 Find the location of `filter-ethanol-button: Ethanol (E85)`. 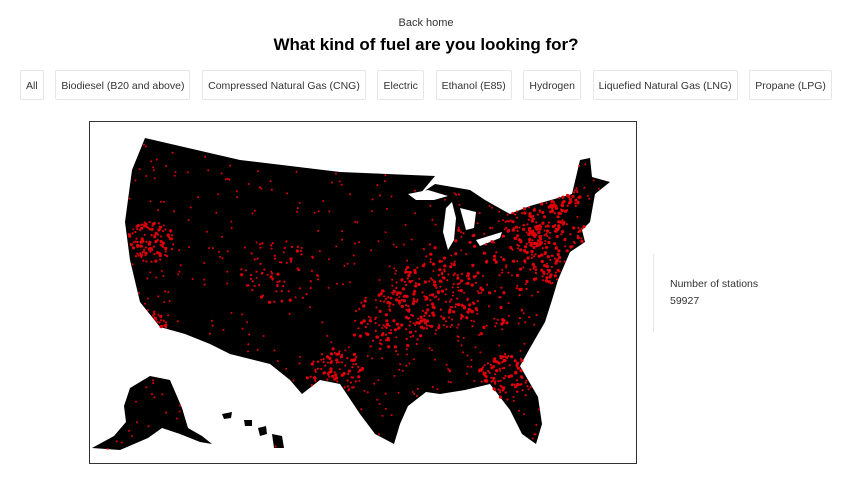

filter-ethanol-button: Ethanol (E85) is located at coordinates (473, 85).